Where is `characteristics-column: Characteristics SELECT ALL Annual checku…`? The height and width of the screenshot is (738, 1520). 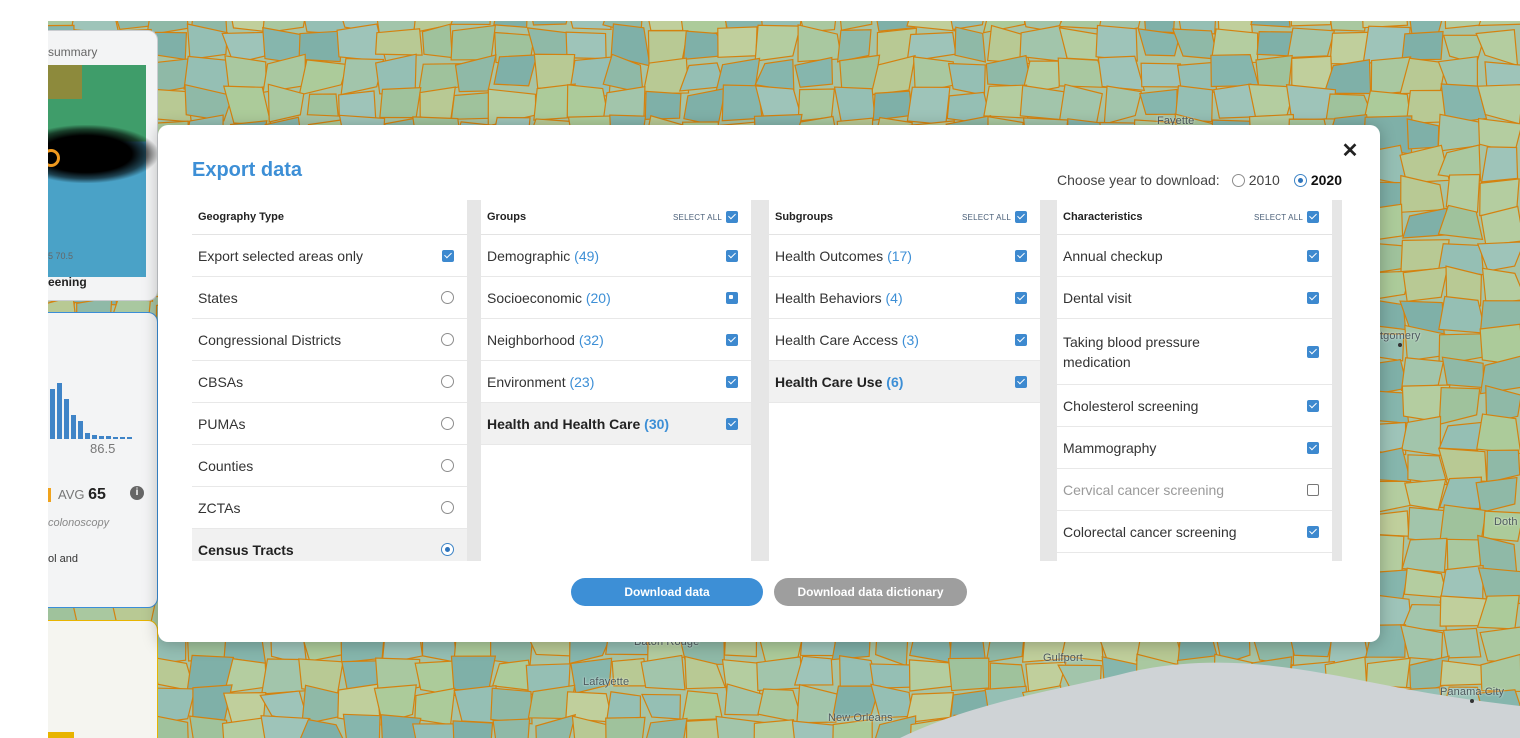
characteristics-column: Characteristics SELECT ALL Annual checku… is located at coordinates (1194, 380).